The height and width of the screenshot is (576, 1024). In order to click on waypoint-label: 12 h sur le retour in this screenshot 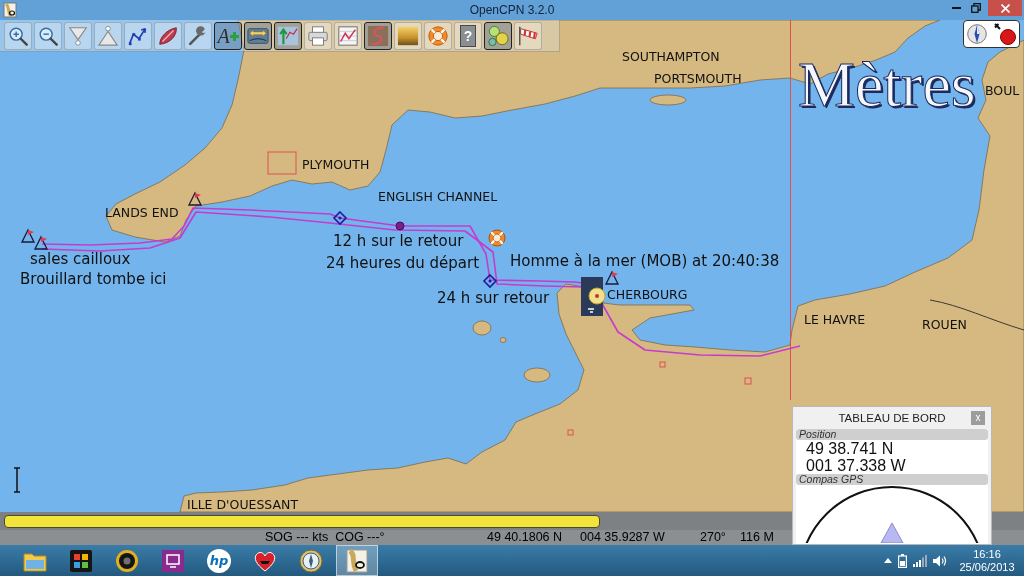, I will do `click(398, 241)`.